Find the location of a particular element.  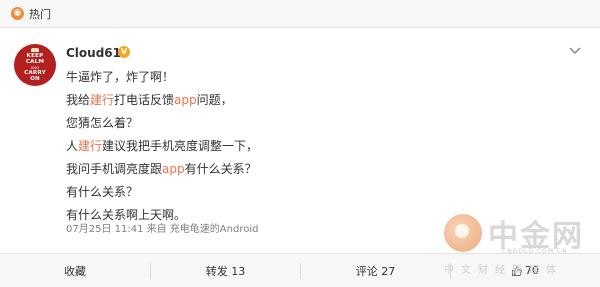

post-text-segment: 人 is located at coordinates (72, 146).